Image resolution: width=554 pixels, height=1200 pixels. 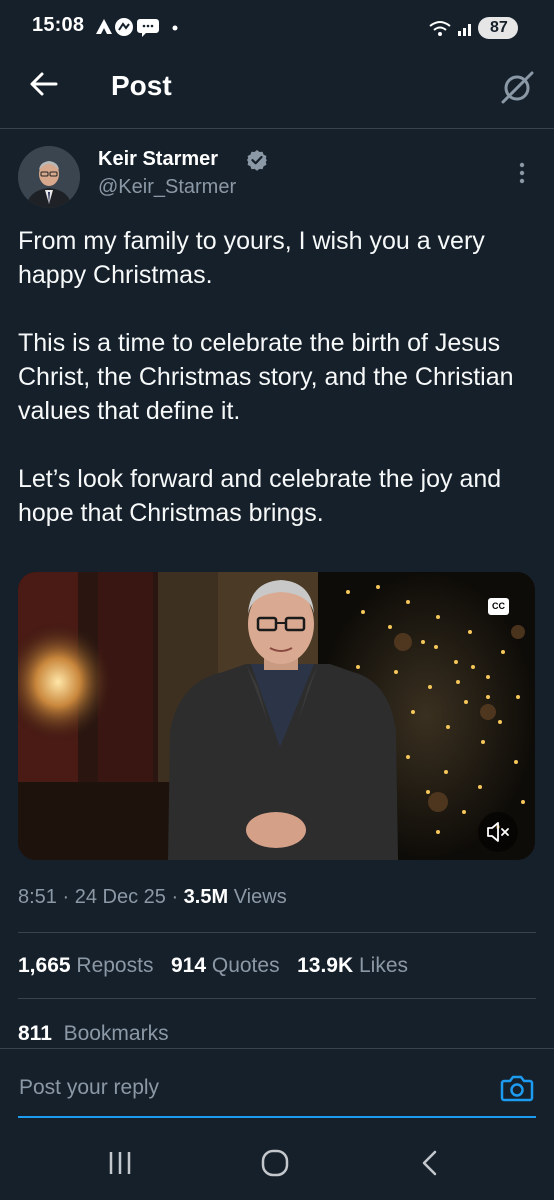 What do you see at coordinates (498, 606) in the screenshot?
I see `closed-captions-button: CC` at bounding box center [498, 606].